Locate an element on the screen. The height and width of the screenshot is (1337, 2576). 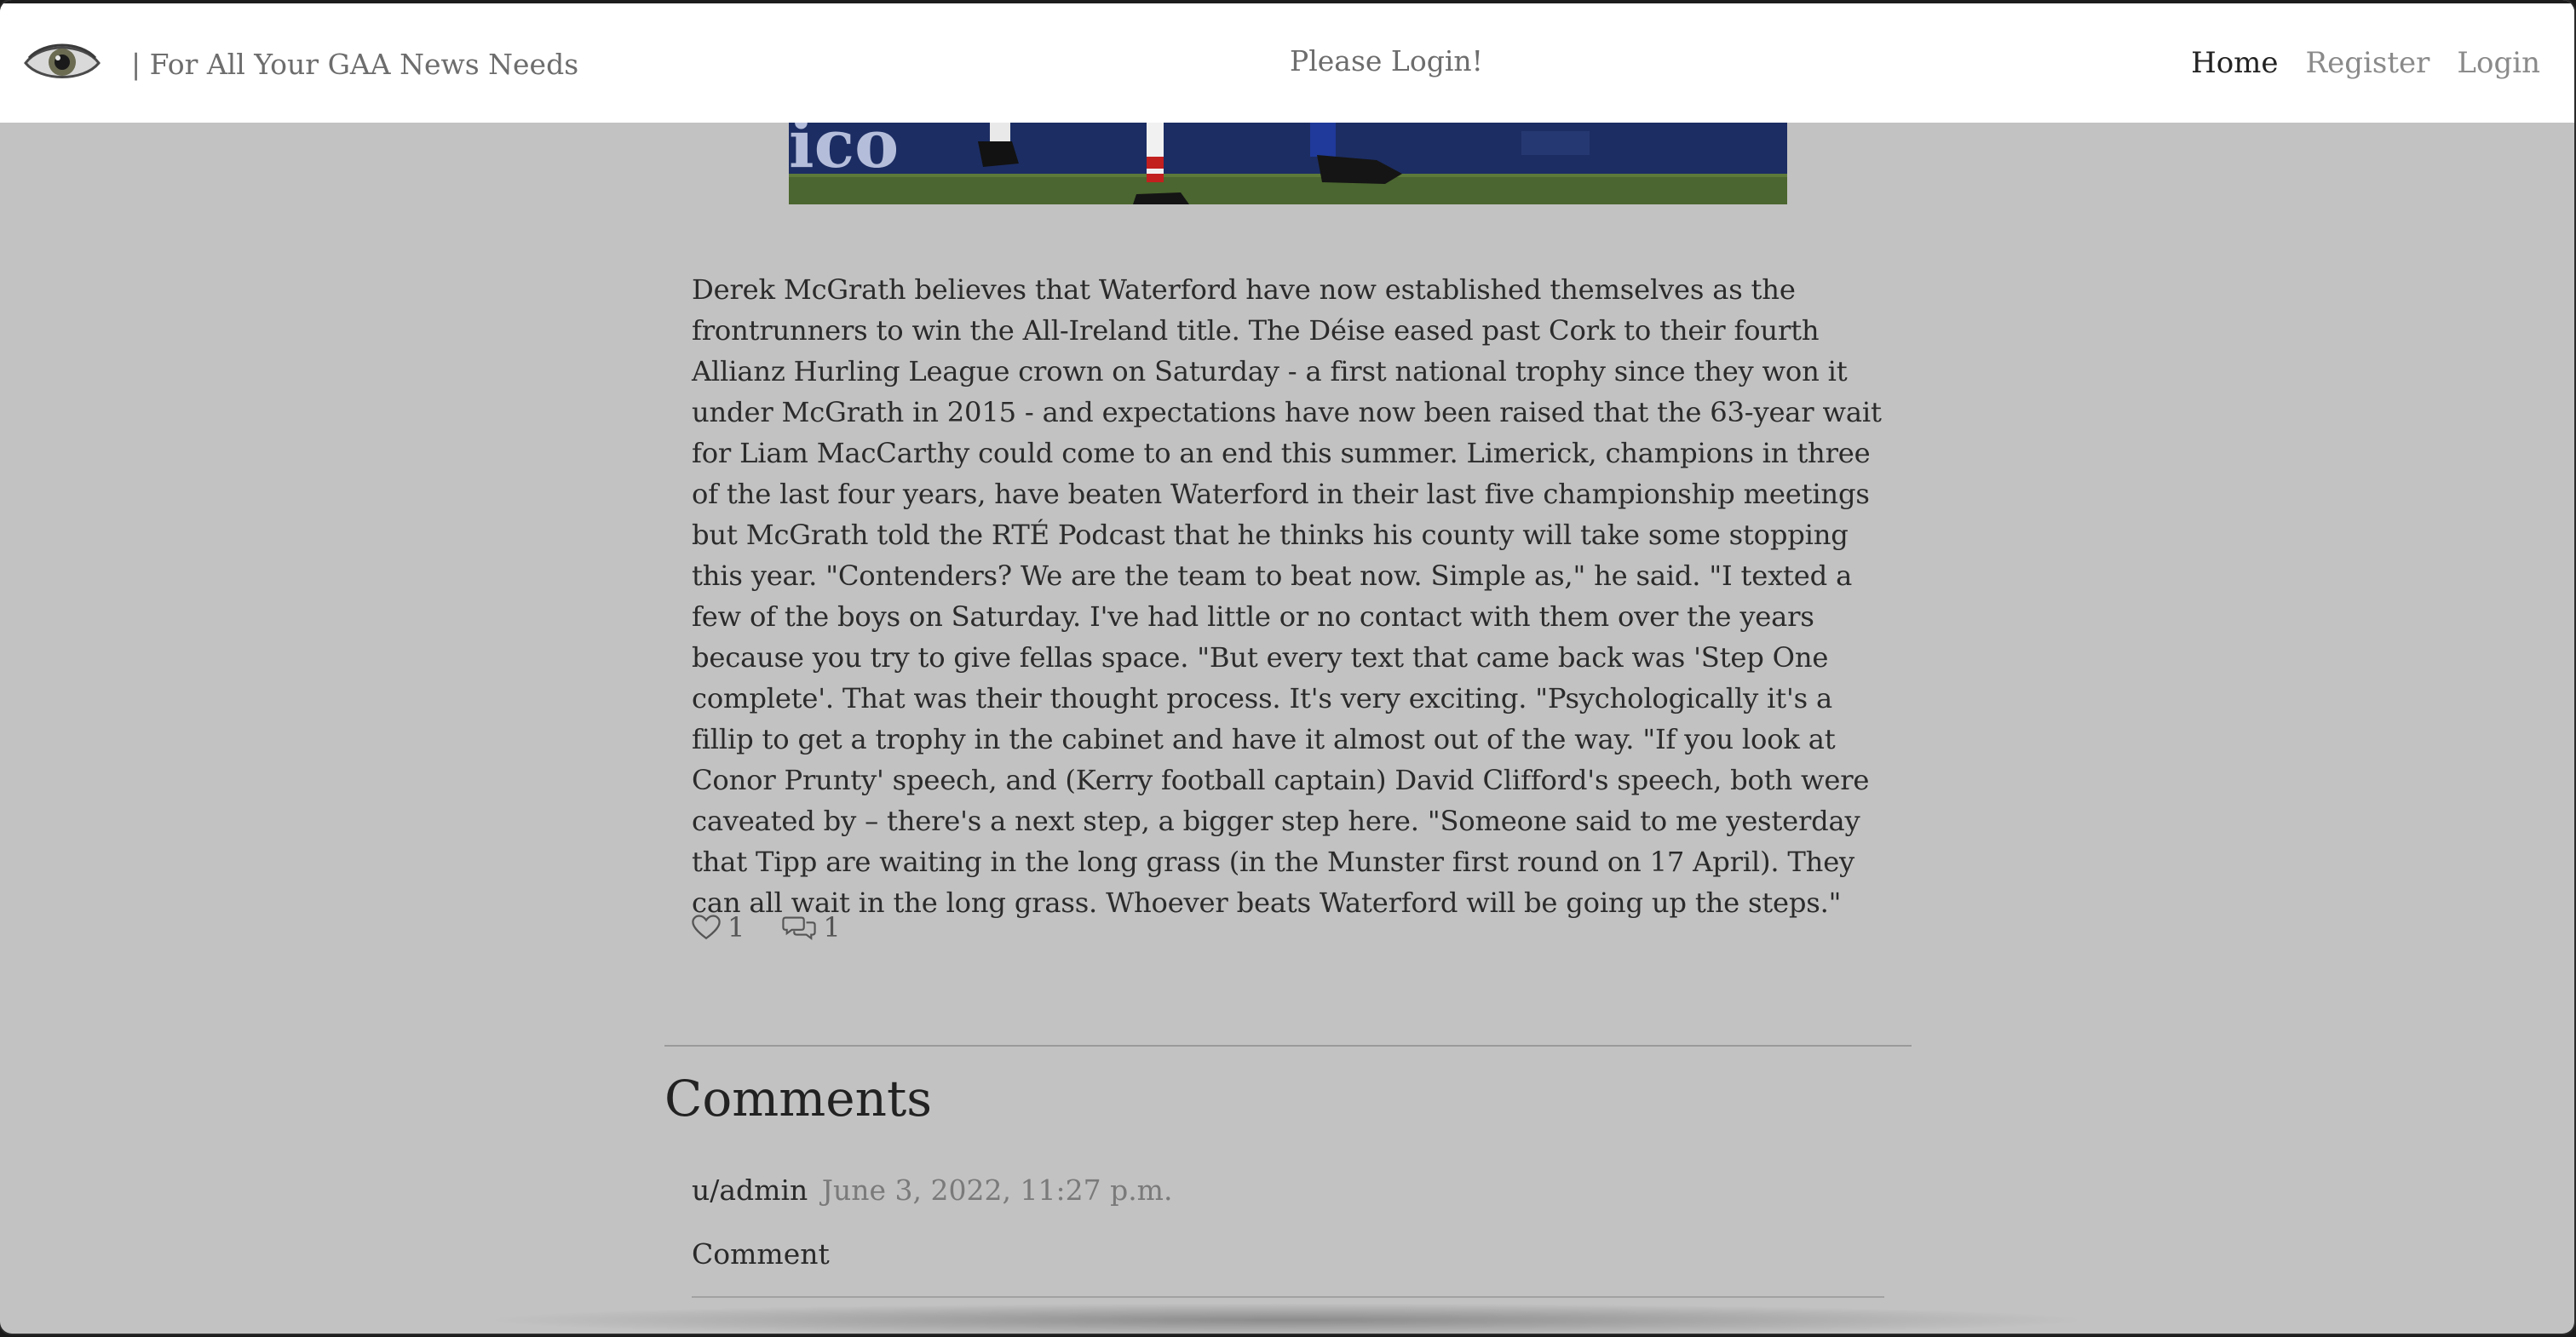
comment-item: u/admin June 3, 2022, 11:27 p.m. Comment is located at coordinates (1288, 1236).